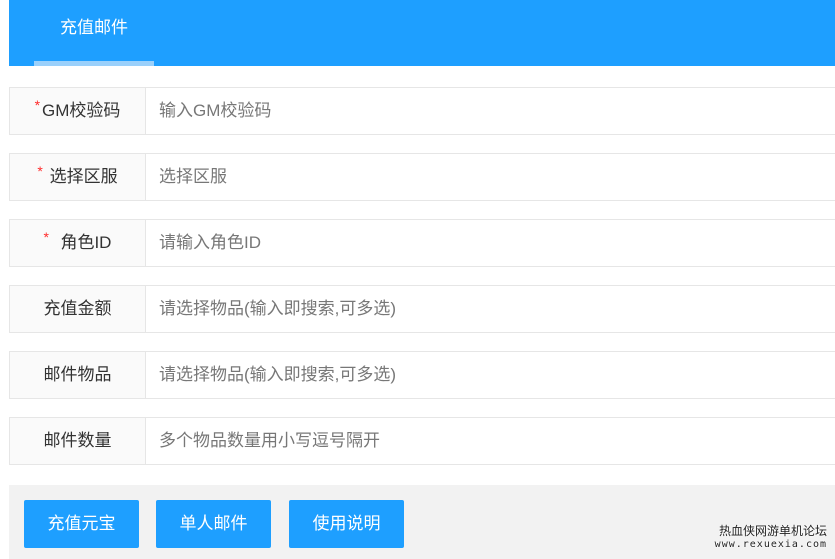  I want to click on form-label-mail-items: 邮件物品, so click(78, 375).